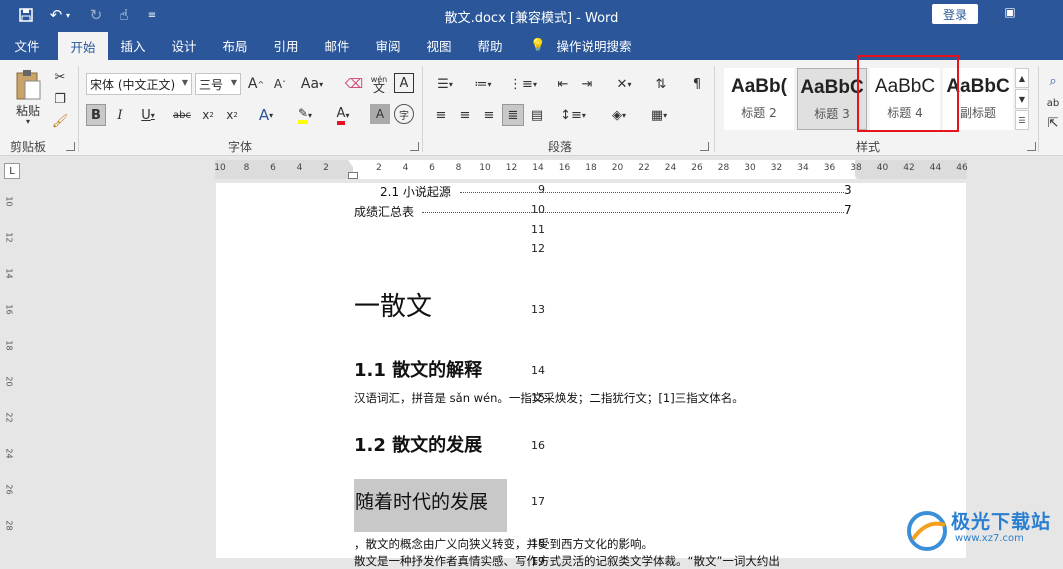 The width and height of the screenshot is (1063, 569). Describe the element at coordinates (343, 115) in the screenshot. I see `font-color-icon: A ▾` at that location.